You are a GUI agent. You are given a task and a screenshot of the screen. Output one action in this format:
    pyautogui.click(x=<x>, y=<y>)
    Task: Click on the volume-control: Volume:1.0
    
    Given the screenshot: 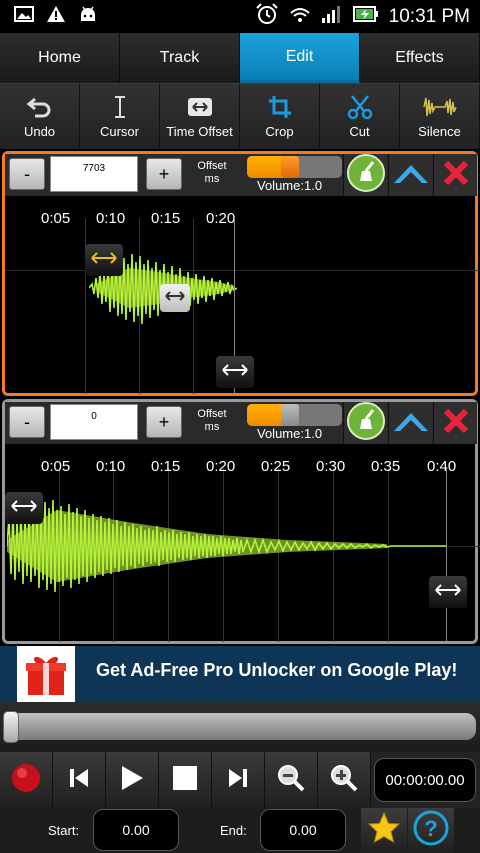 What is the action you would take?
    pyautogui.click(x=294, y=423)
    